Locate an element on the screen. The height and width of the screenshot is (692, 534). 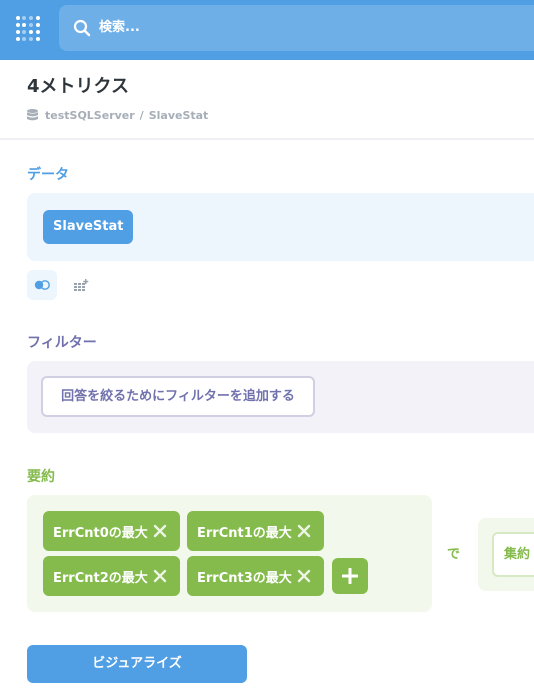
join-icon is located at coordinates (42, 285).